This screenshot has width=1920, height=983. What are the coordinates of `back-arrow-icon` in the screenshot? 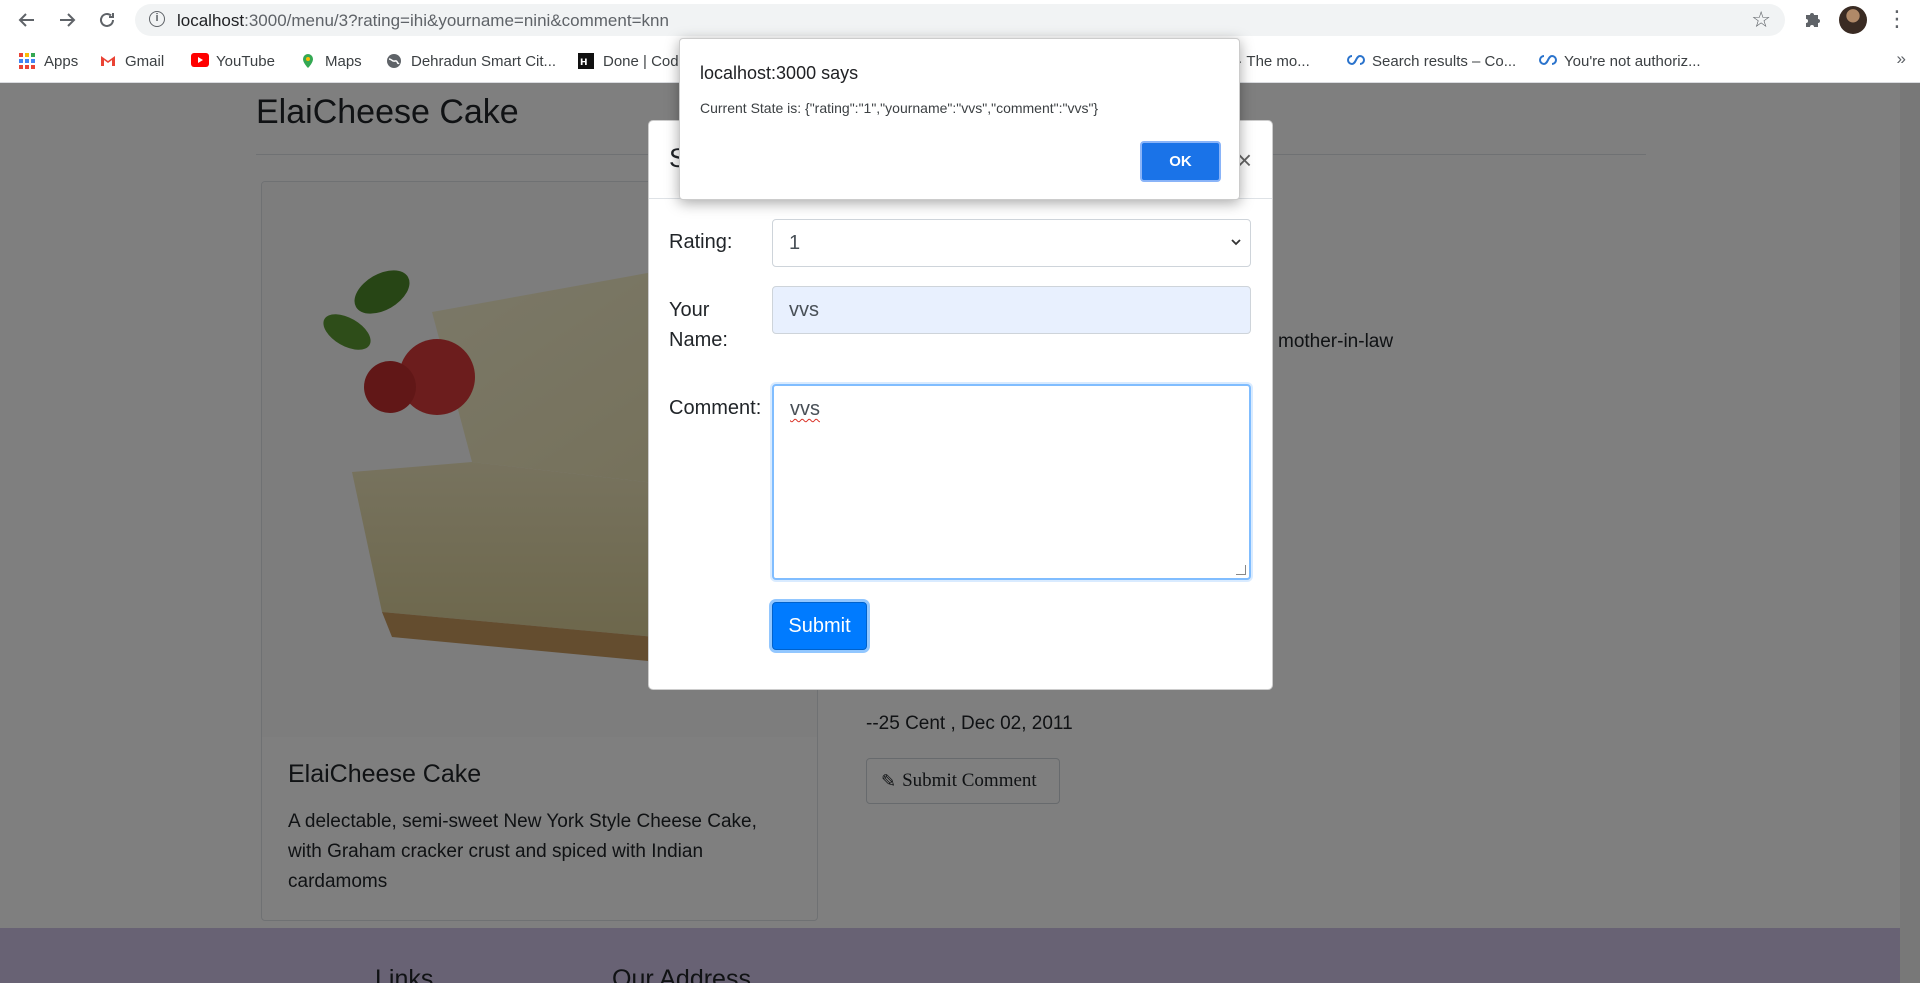 It's located at (27, 20).